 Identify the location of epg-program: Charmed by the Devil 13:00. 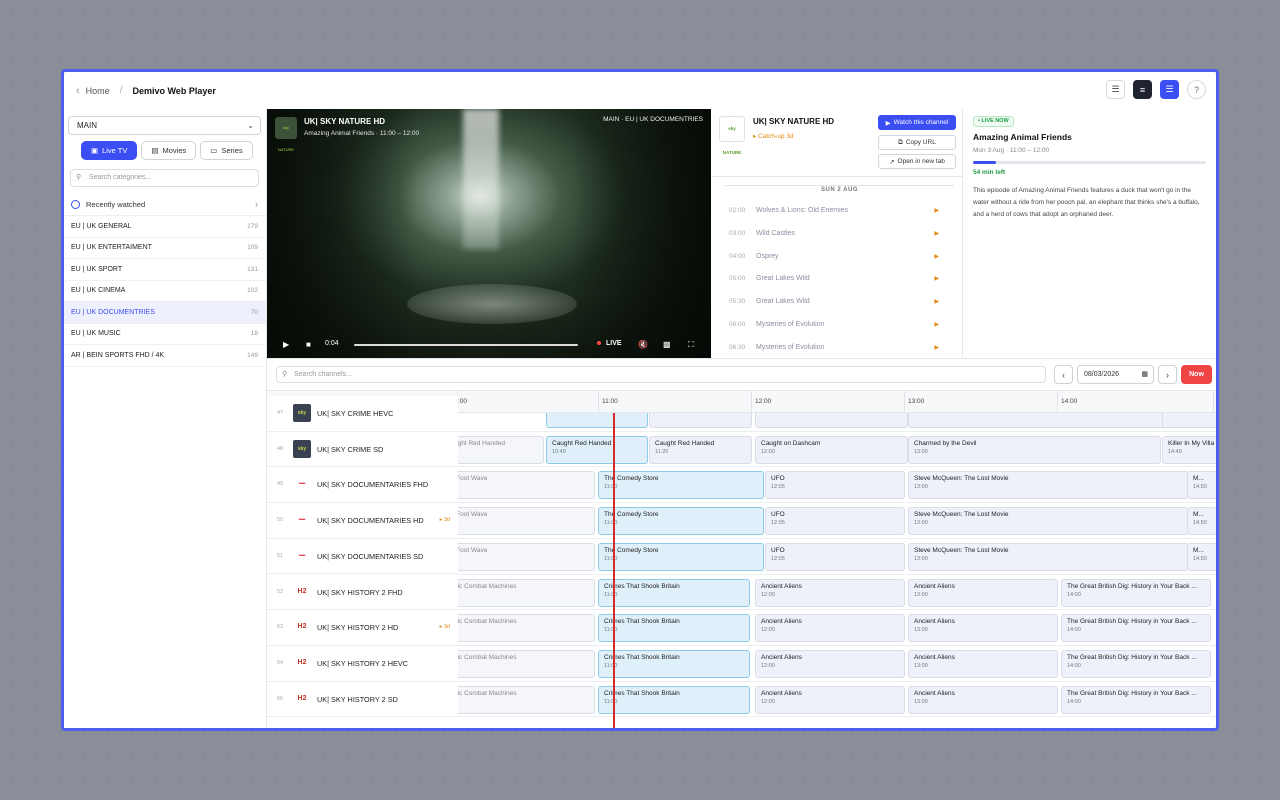
(1034, 449).